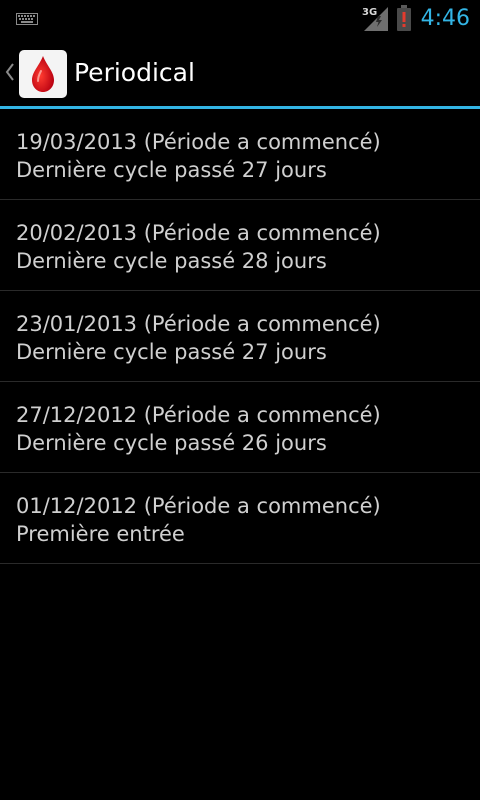 This screenshot has width=480, height=800. Describe the element at coordinates (134, 72) in the screenshot. I see `page-title: Periodical` at that location.